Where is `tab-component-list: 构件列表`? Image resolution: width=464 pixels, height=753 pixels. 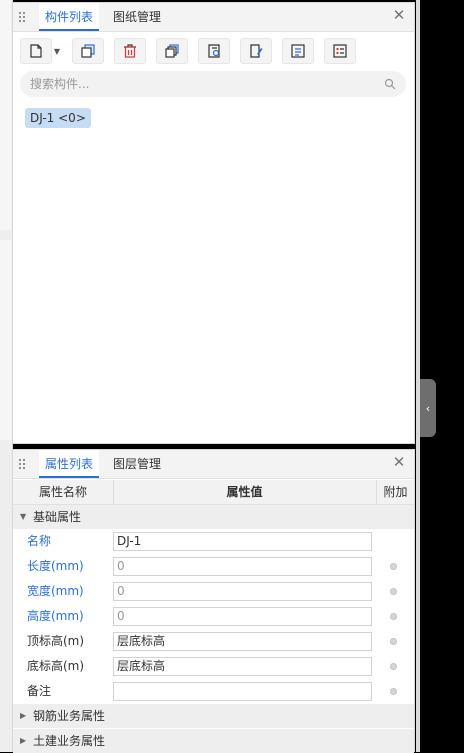
tab-component-list: 构件列表 is located at coordinates (69, 17).